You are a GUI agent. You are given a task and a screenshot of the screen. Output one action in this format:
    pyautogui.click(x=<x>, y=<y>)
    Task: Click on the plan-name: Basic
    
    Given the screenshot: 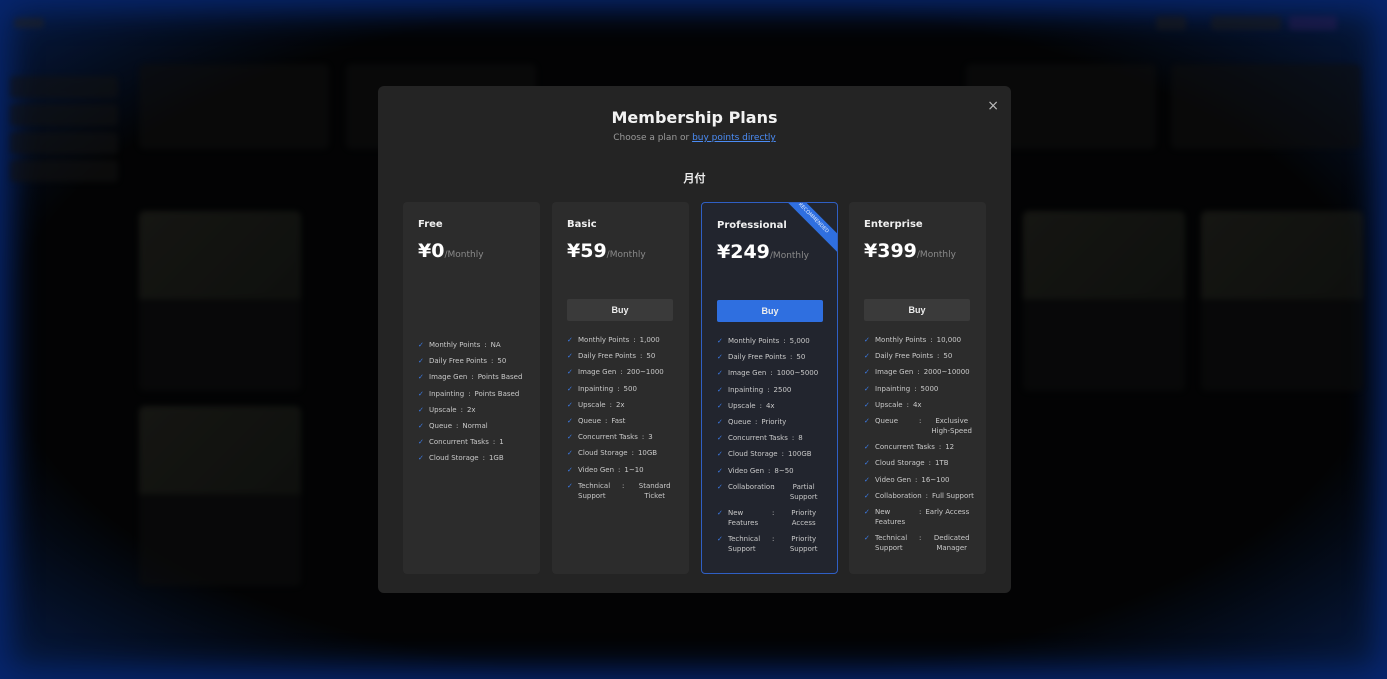 What is the action you would take?
    pyautogui.click(x=582, y=224)
    